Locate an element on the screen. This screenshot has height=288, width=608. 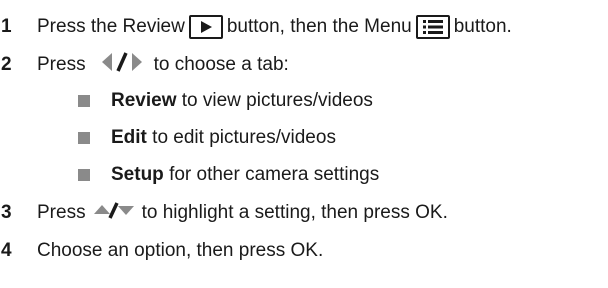
bullet-item: Edit to edit pictures/videos is located at coordinates (207, 138).